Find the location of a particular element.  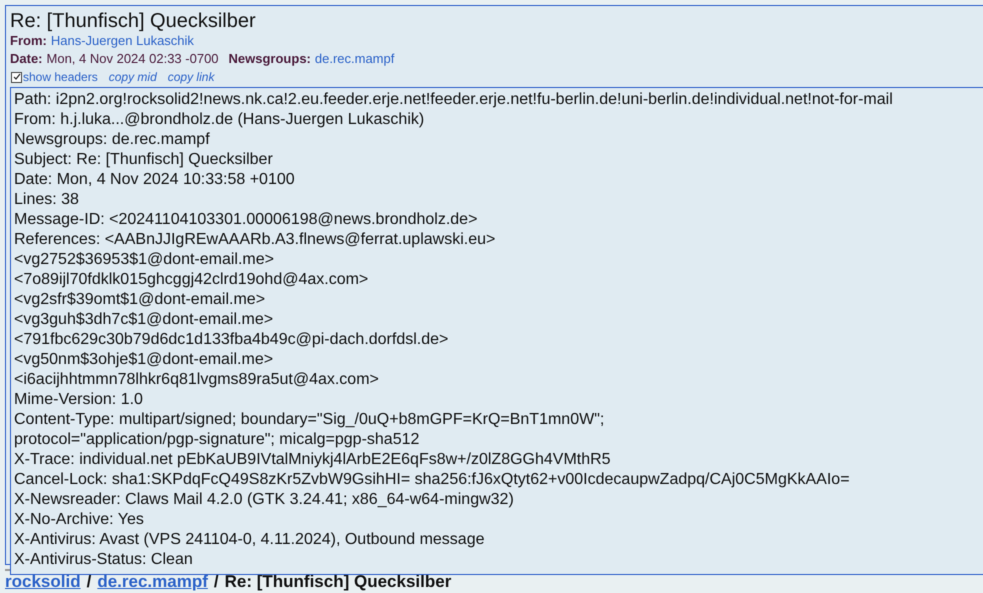

article-subject: Re: [Thunfisch] Quecksilber is located at coordinates (133, 21).